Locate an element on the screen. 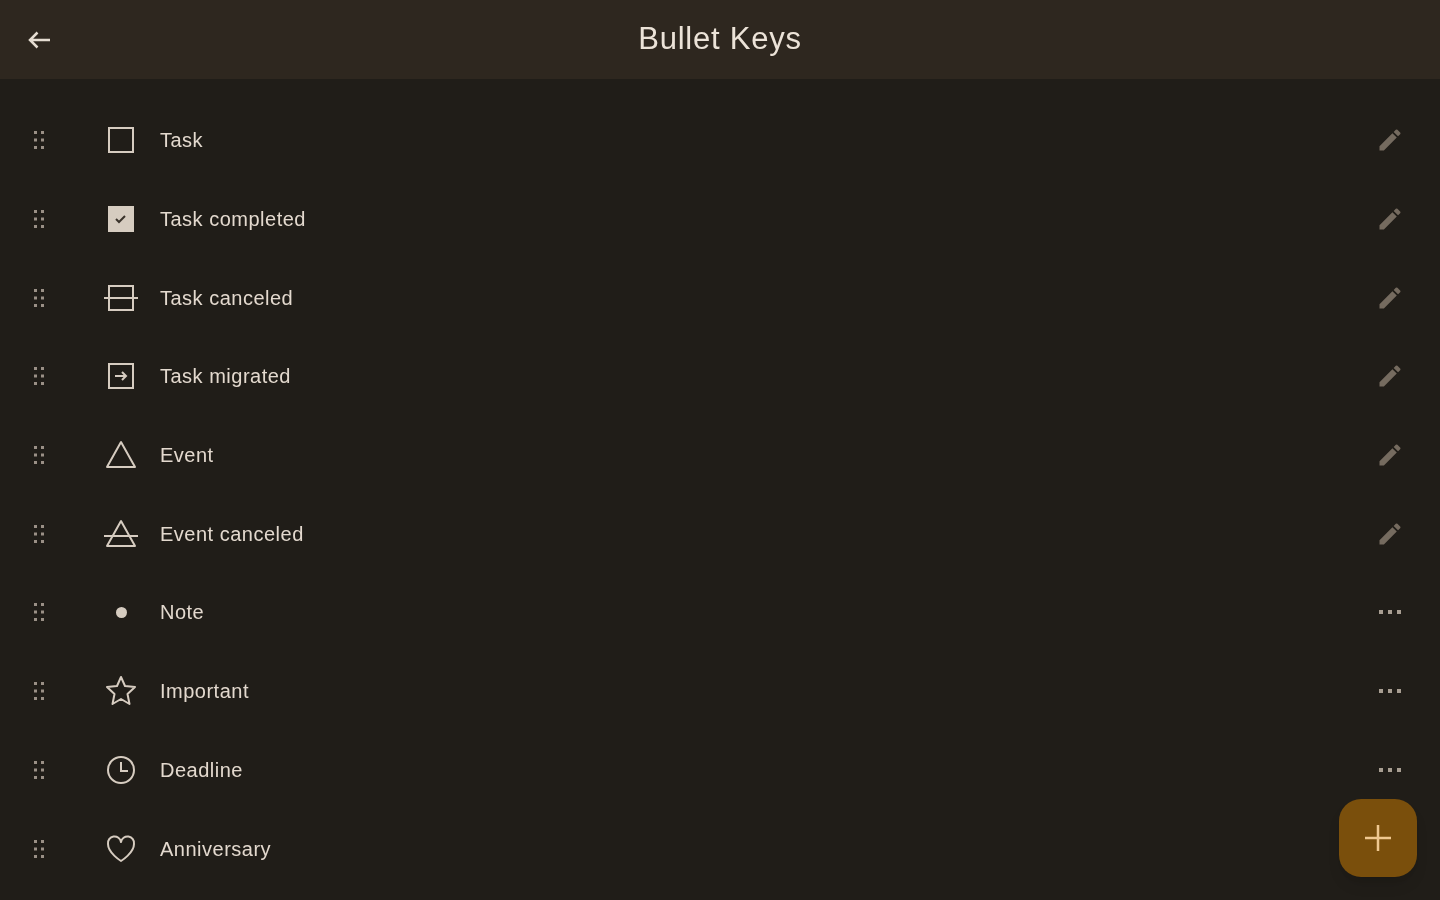  key-label: Important is located at coordinates (204, 692).